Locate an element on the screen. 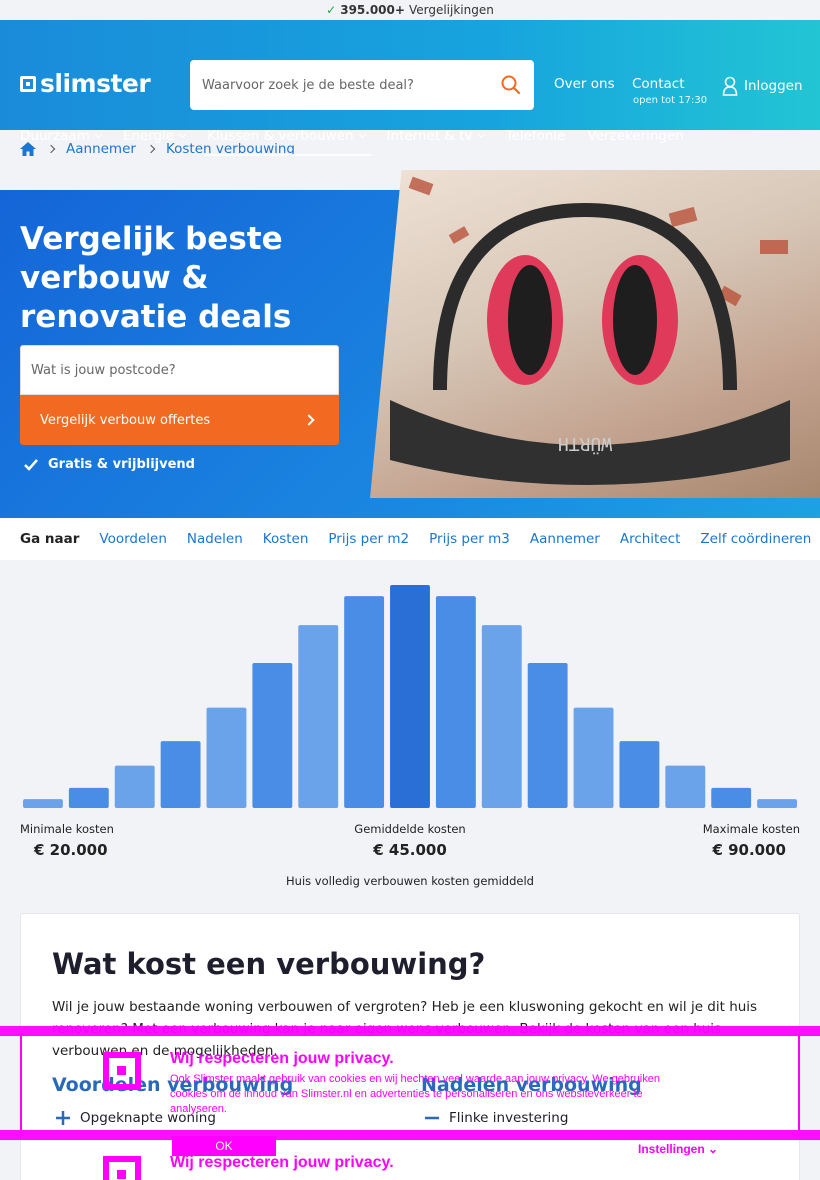 Image resolution: width=820 pixels, height=1180 pixels. article-title: Wat kost een verbouwing? is located at coordinates (269, 964).